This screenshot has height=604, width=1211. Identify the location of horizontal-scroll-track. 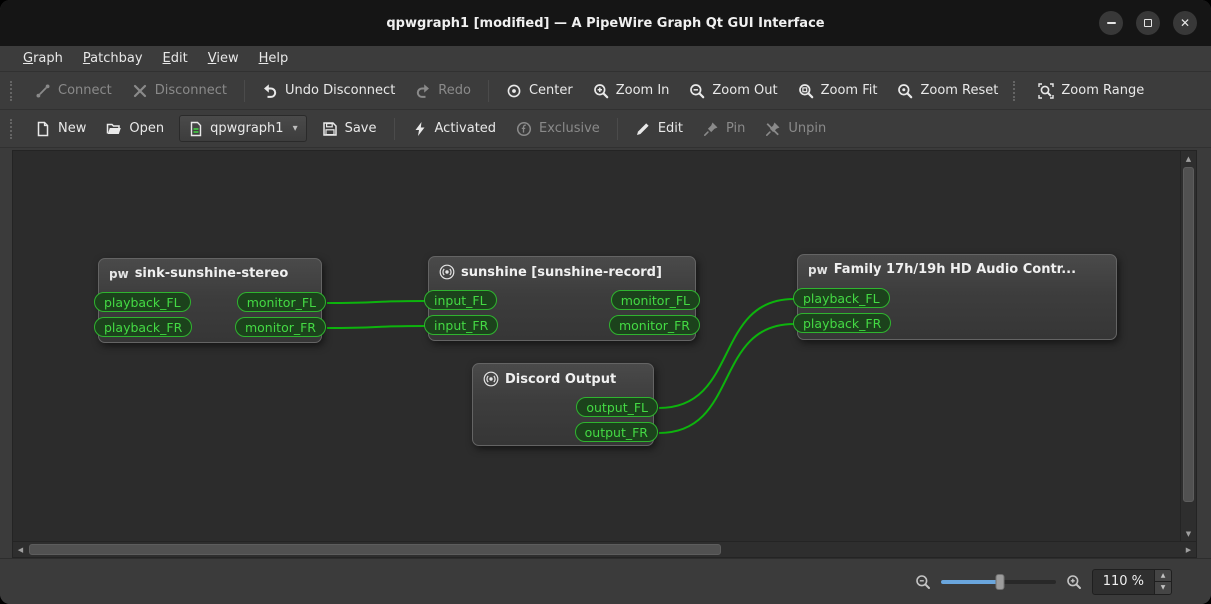
(604, 549).